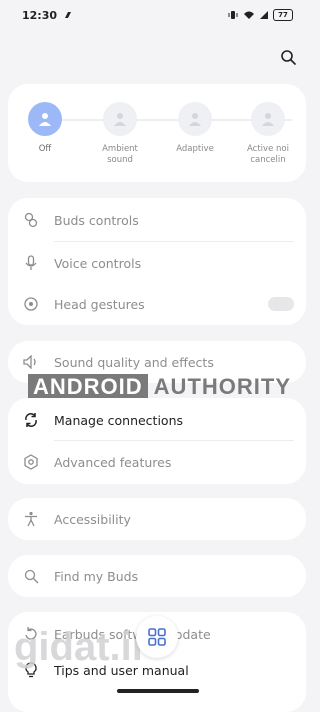 This screenshot has width=320, height=712. What do you see at coordinates (81, 647) in the screenshot?
I see `gidat-watermark: gidat.ir` at bounding box center [81, 647].